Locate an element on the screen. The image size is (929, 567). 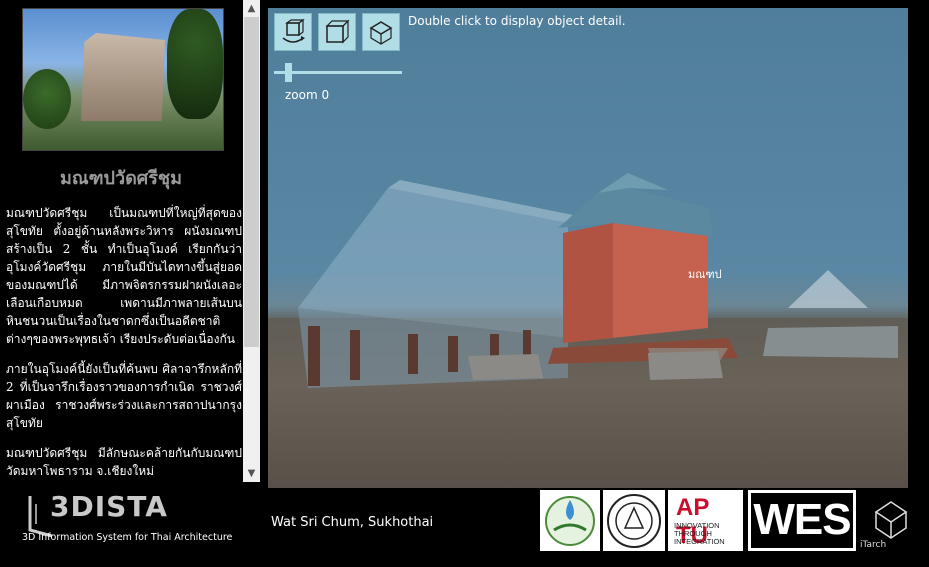
aptu-subtitle: INNOVATION THROUGH INTEGRATION is located at coordinates (699, 533).